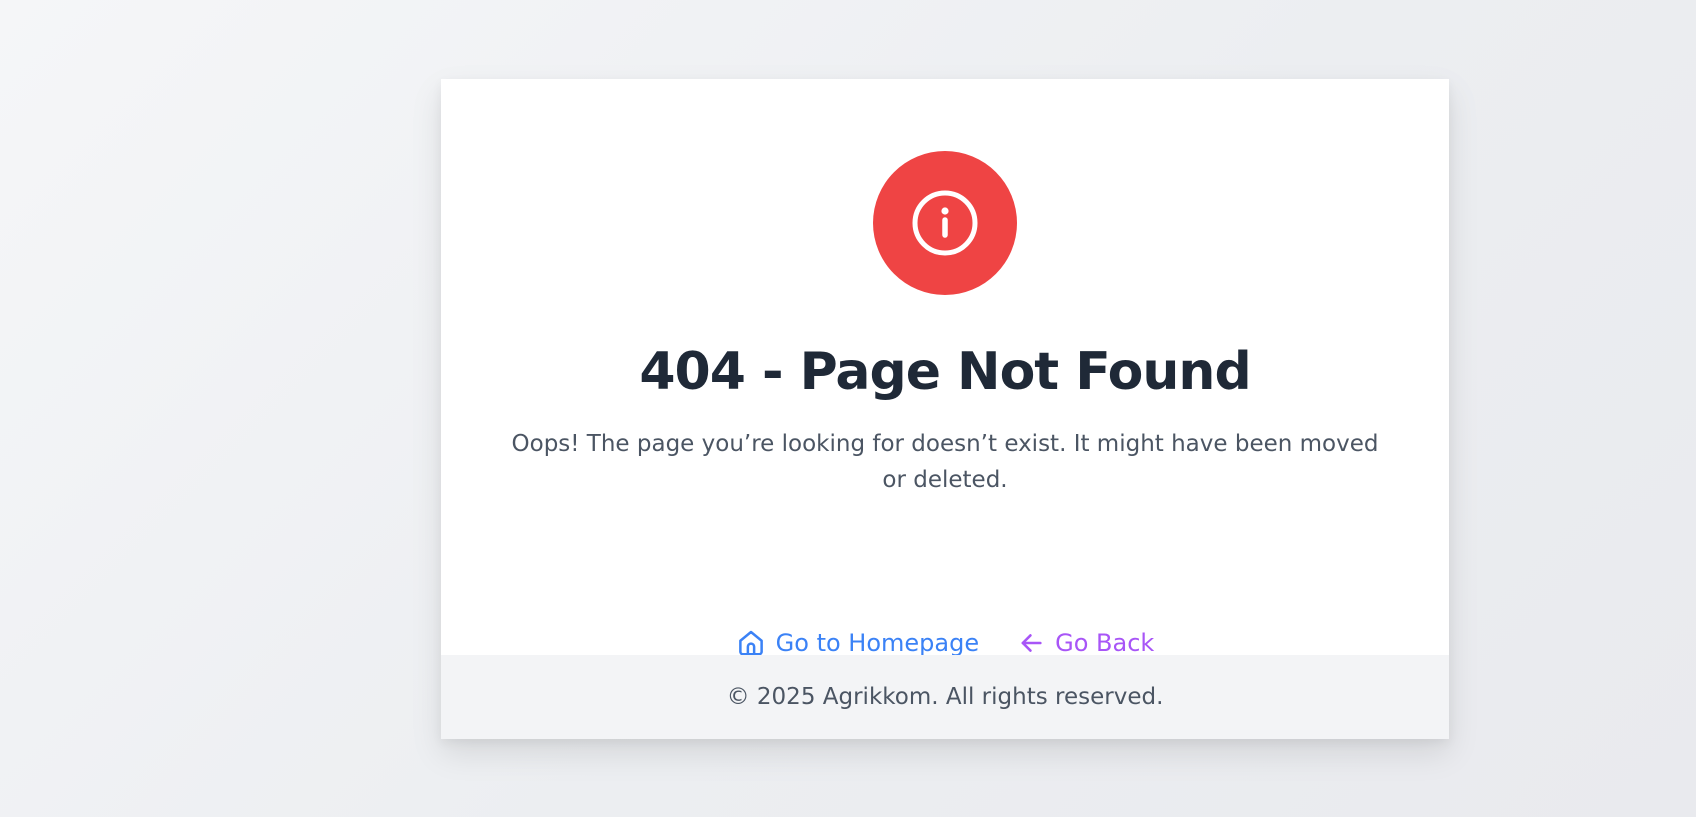 The height and width of the screenshot is (817, 1696). I want to click on page-title: 404 - Page Not Found, so click(945, 372).